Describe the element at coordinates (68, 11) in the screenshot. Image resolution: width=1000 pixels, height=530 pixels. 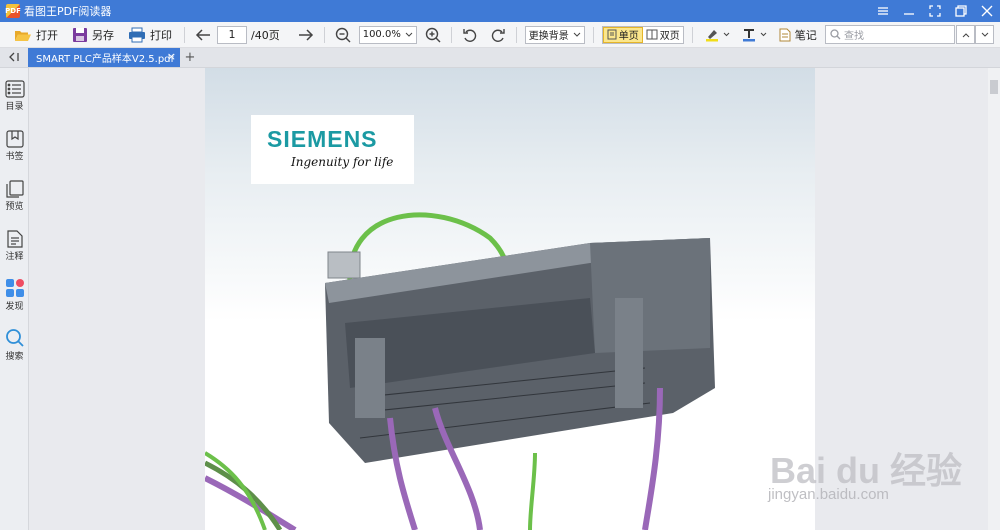
I see `window-title: 看图王PDF阅读器` at that location.